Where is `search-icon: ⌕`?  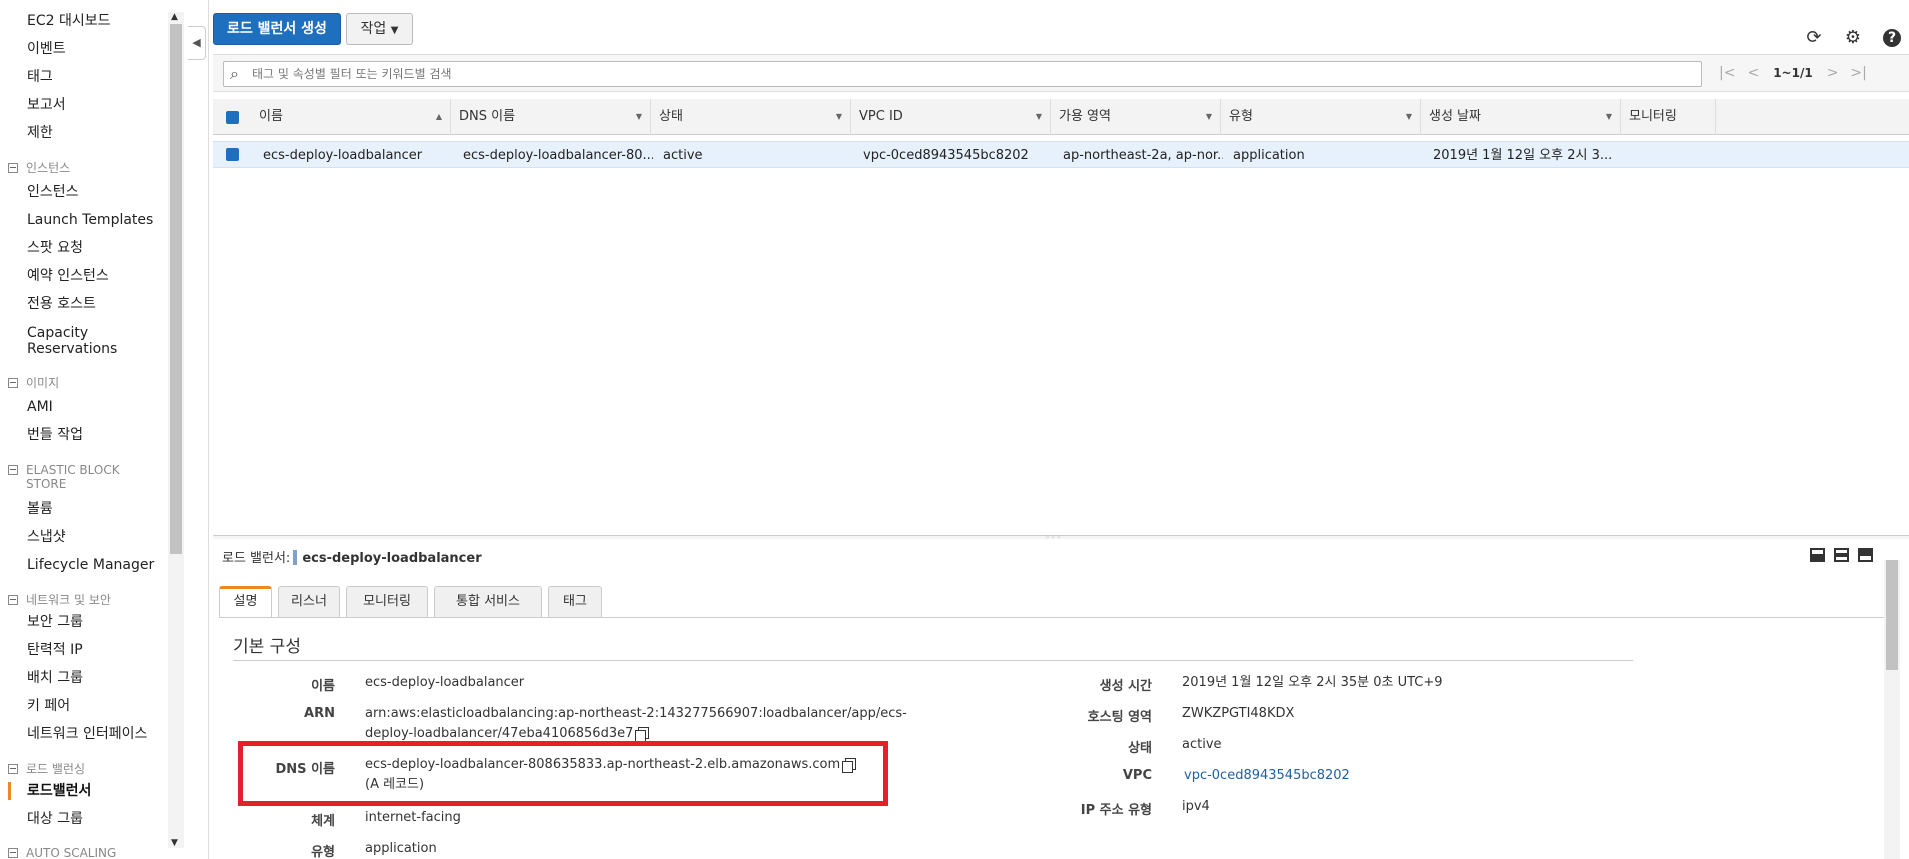
search-icon: ⌕ is located at coordinates (234, 73).